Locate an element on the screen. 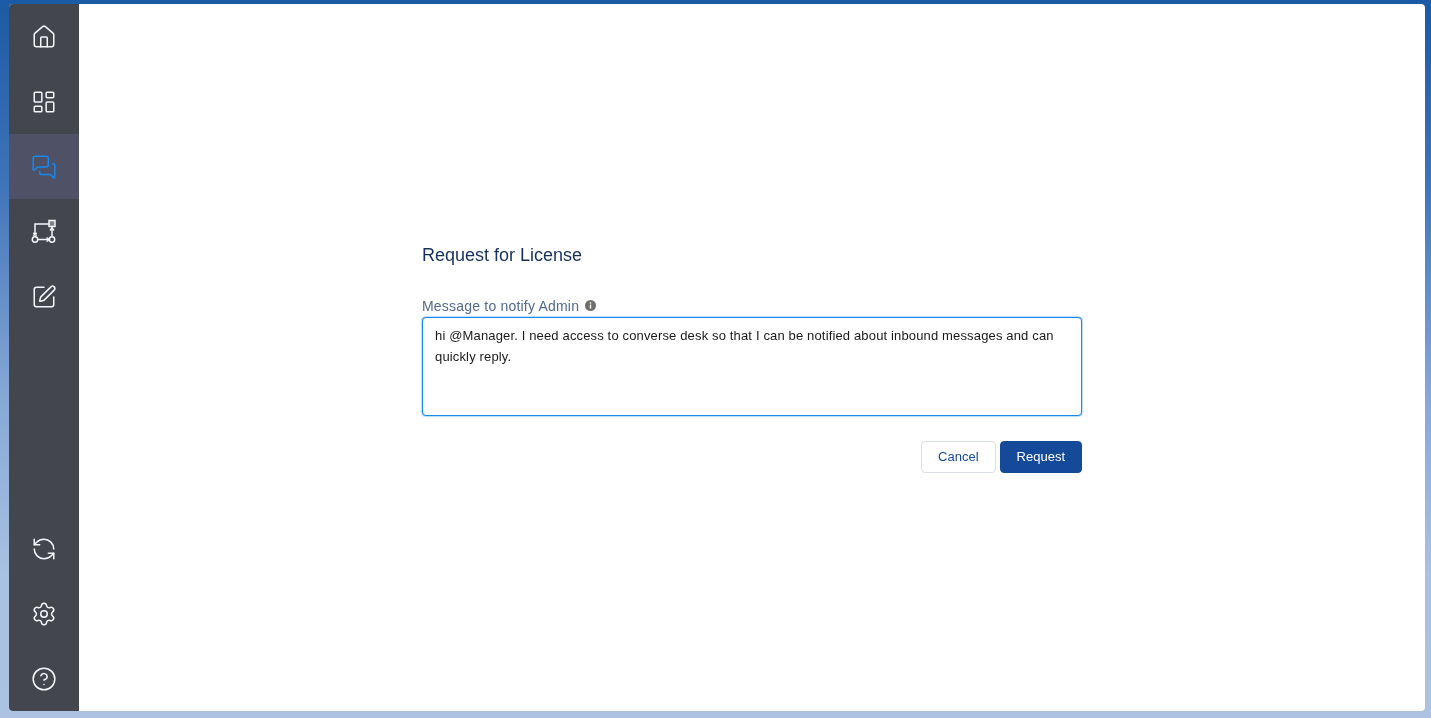 Image resolution: width=1431 pixels, height=718 pixels. form-title: Request for License is located at coordinates (502, 255).